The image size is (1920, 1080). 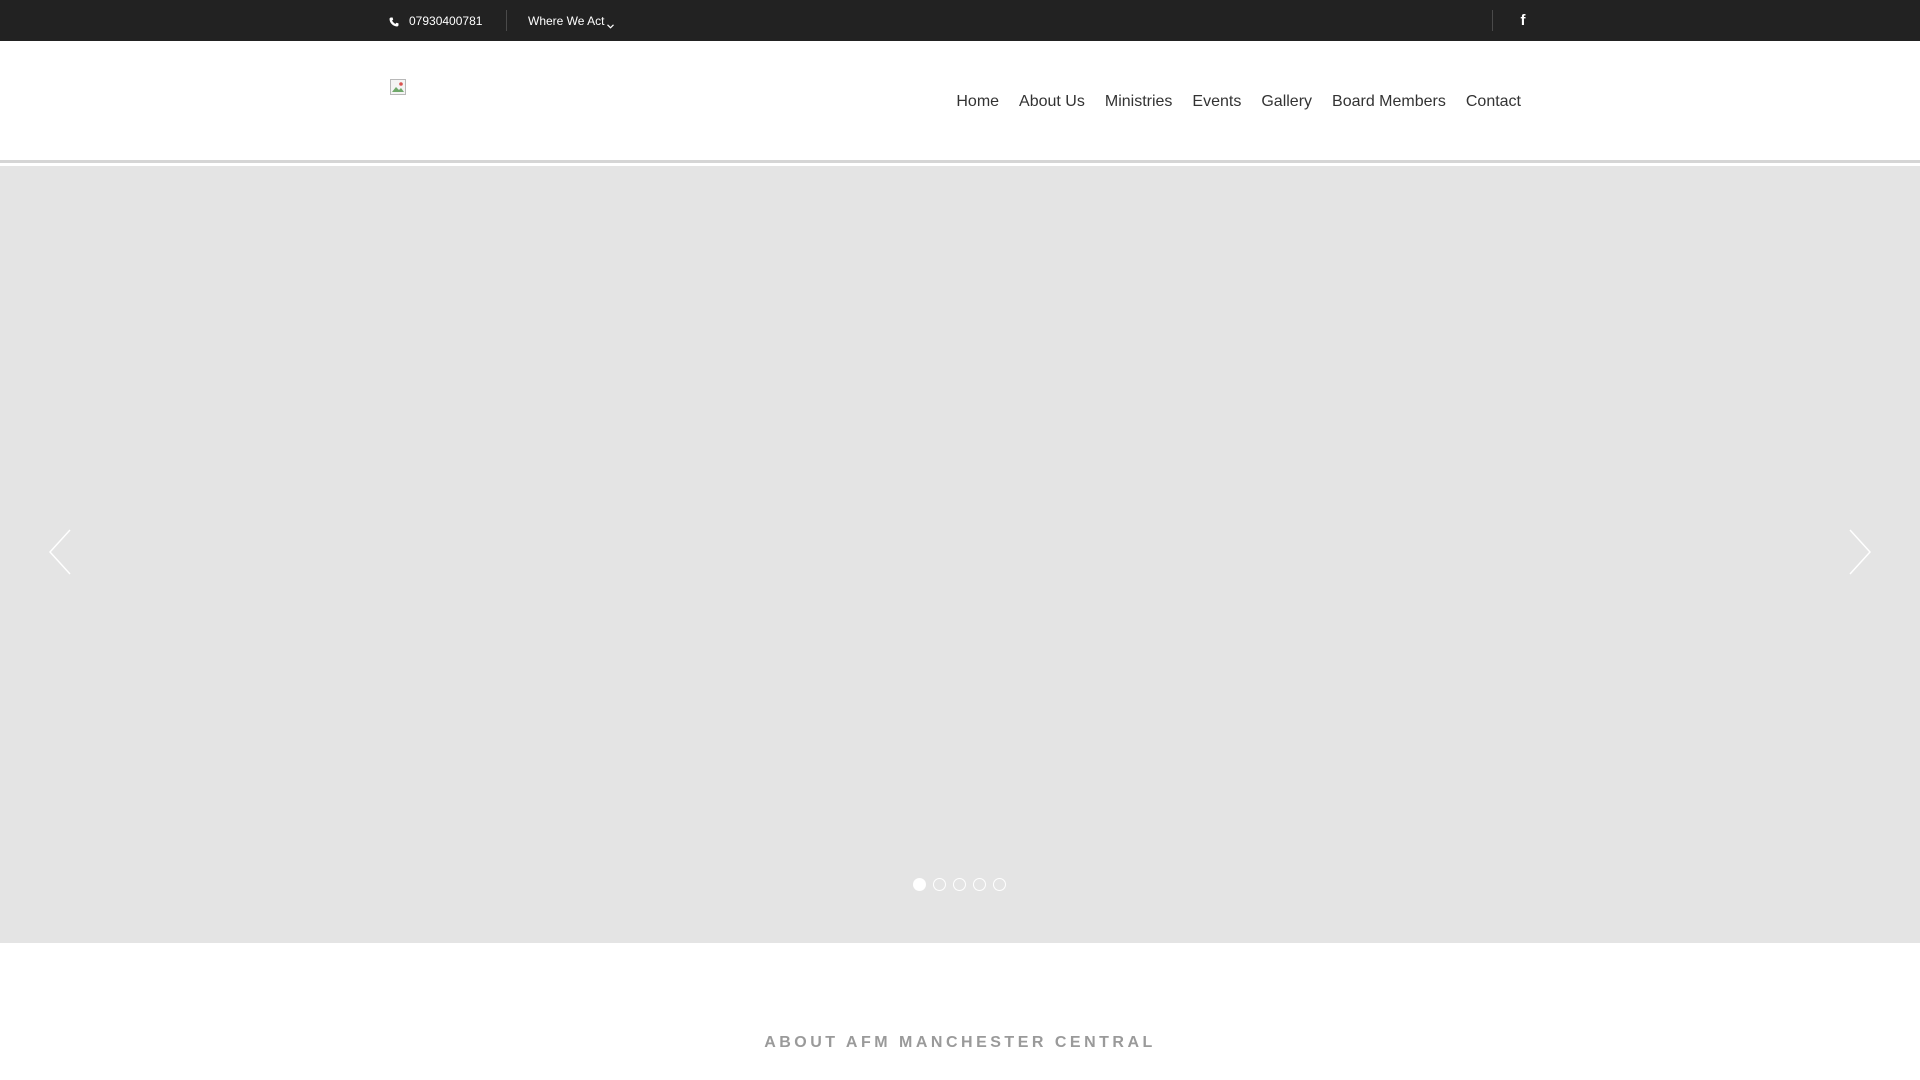 What do you see at coordinates (566, 20) in the screenshot?
I see `where-we-act-label: Where We Act` at bounding box center [566, 20].